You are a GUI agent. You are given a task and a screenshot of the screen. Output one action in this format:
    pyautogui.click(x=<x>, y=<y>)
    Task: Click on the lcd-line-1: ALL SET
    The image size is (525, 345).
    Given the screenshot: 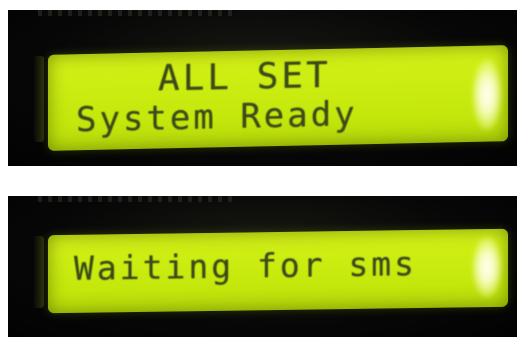 What is the action you would take?
    pyautogui.click(x=244, y=77)
    